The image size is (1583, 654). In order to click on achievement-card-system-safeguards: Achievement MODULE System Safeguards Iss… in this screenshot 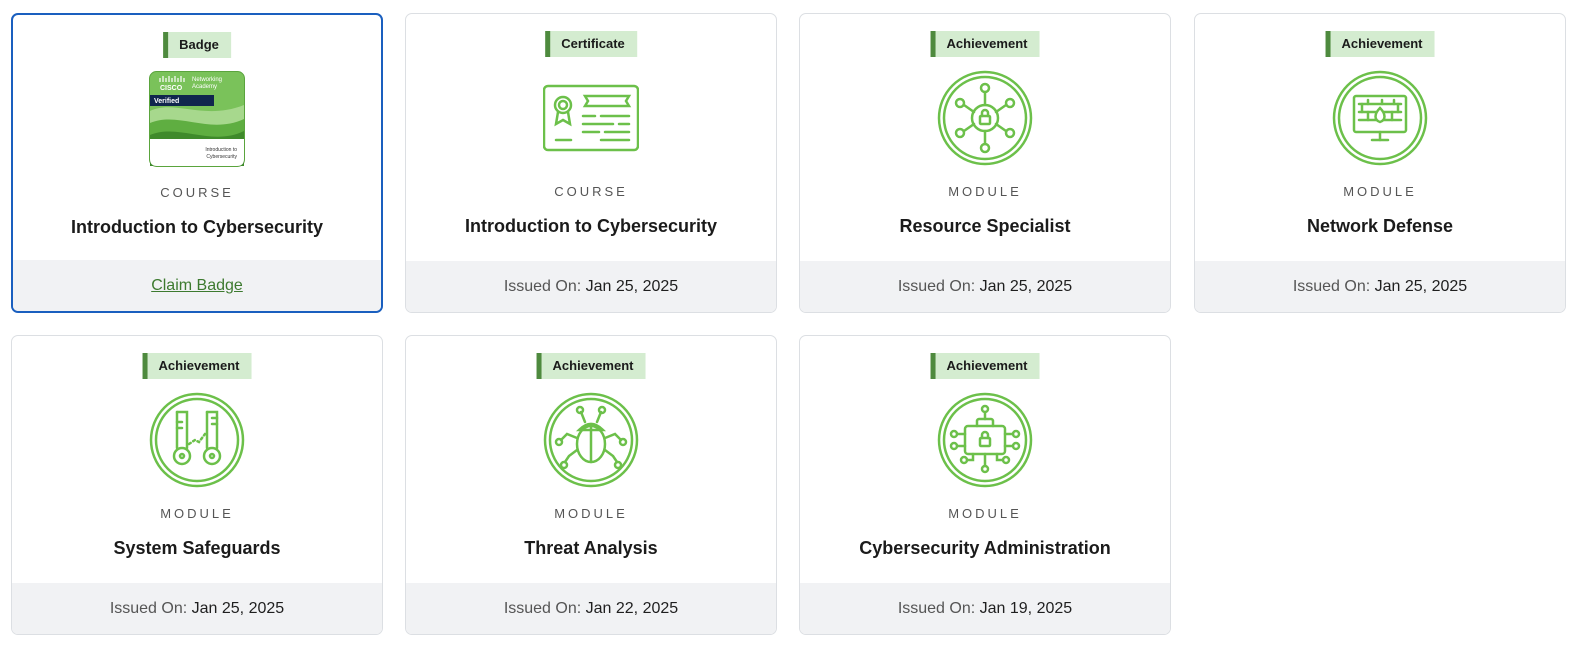, I will do `click(197, 485)`.